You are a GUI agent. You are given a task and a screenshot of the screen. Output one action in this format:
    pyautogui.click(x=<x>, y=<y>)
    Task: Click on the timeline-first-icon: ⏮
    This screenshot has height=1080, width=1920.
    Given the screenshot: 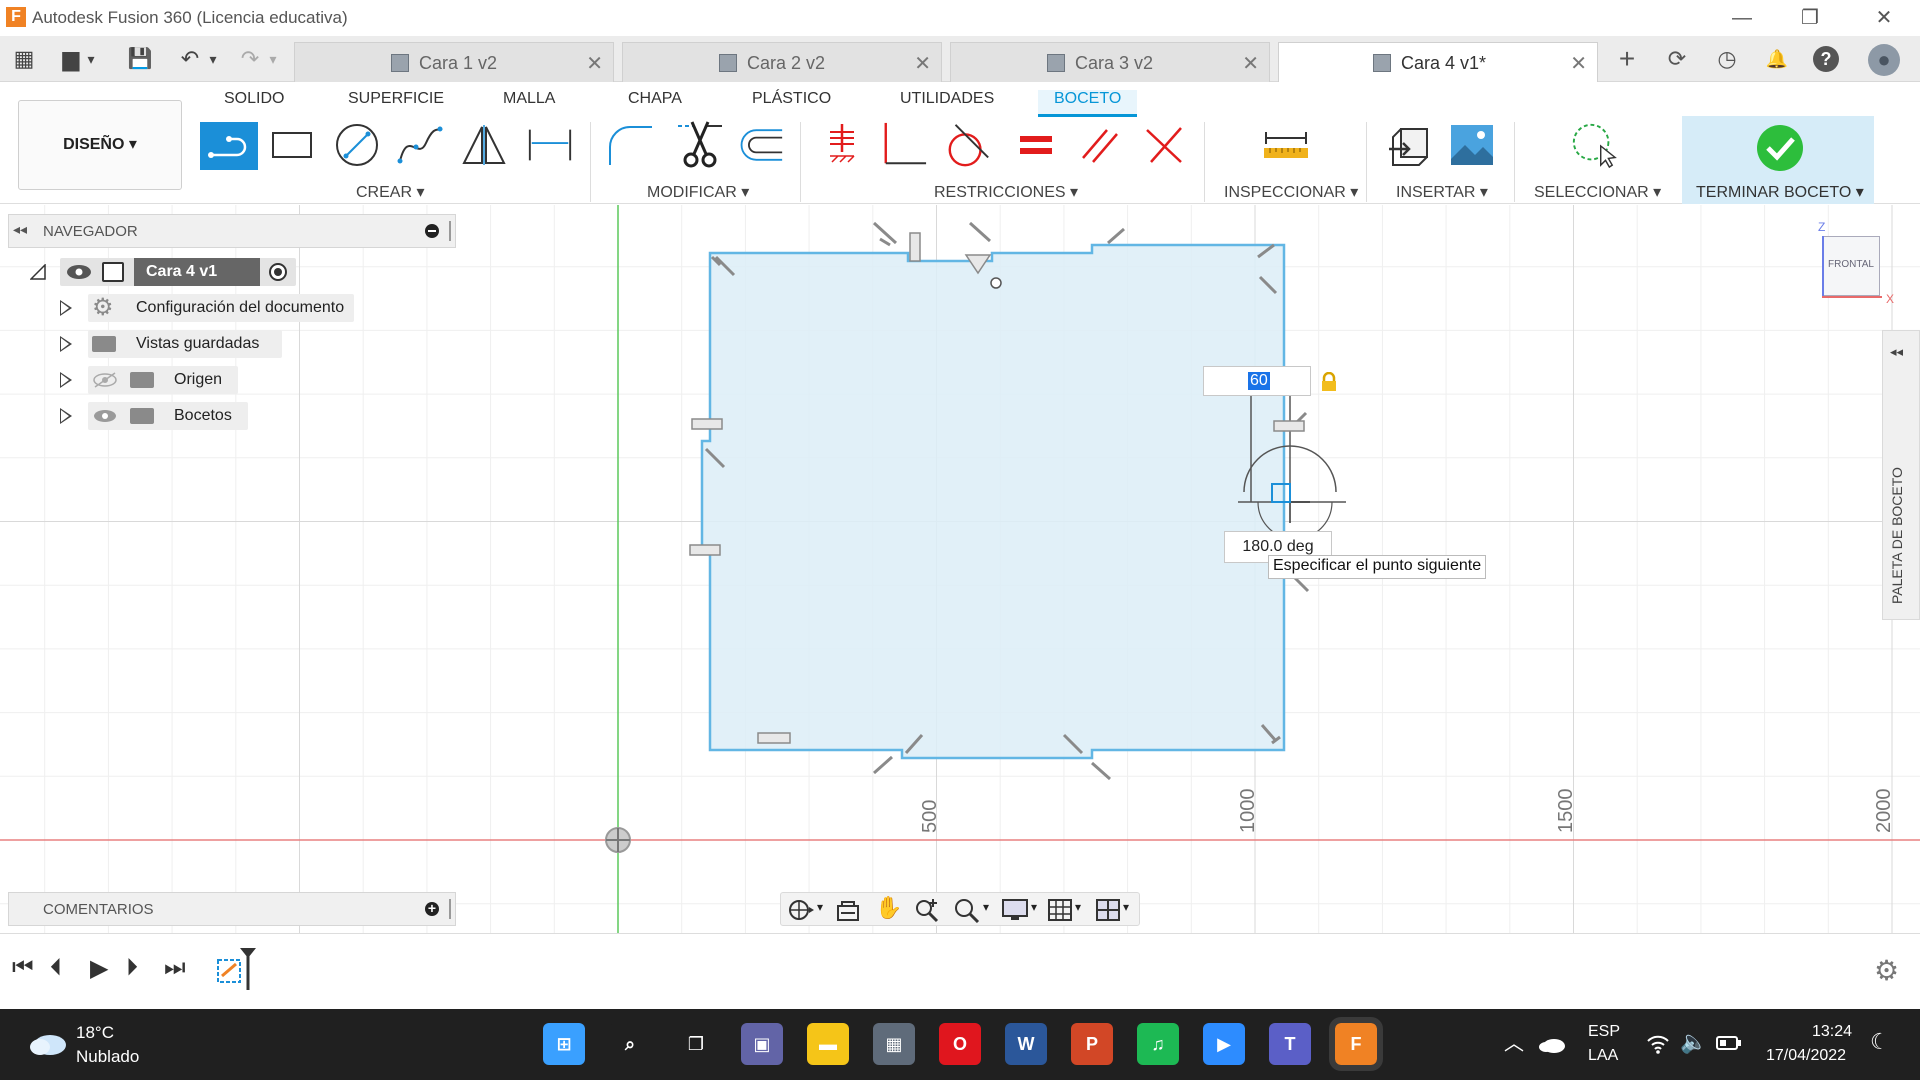 What is the action you would take?
    pyautogui.click(x=23, y=968)
    